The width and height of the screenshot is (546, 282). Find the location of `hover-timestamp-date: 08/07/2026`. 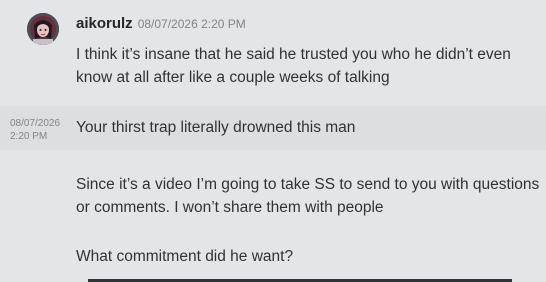

hover-timestamp-date: 08/07/2026 is located at coordinates (35, 123).